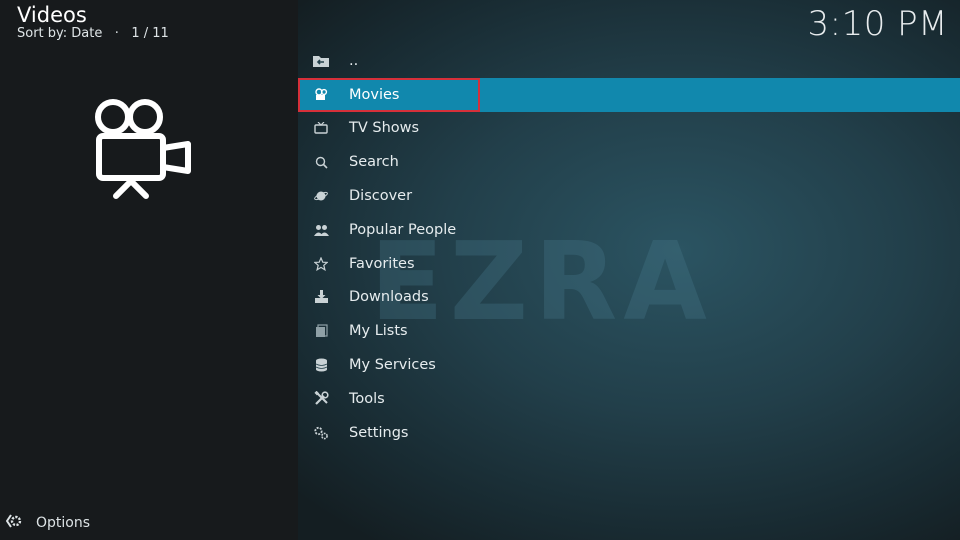 The width and height of the screenshot is (960, 540). Describe the element at coordinates (367, 398) in the screenshot. I see `list-item-label: Tools` at that location.